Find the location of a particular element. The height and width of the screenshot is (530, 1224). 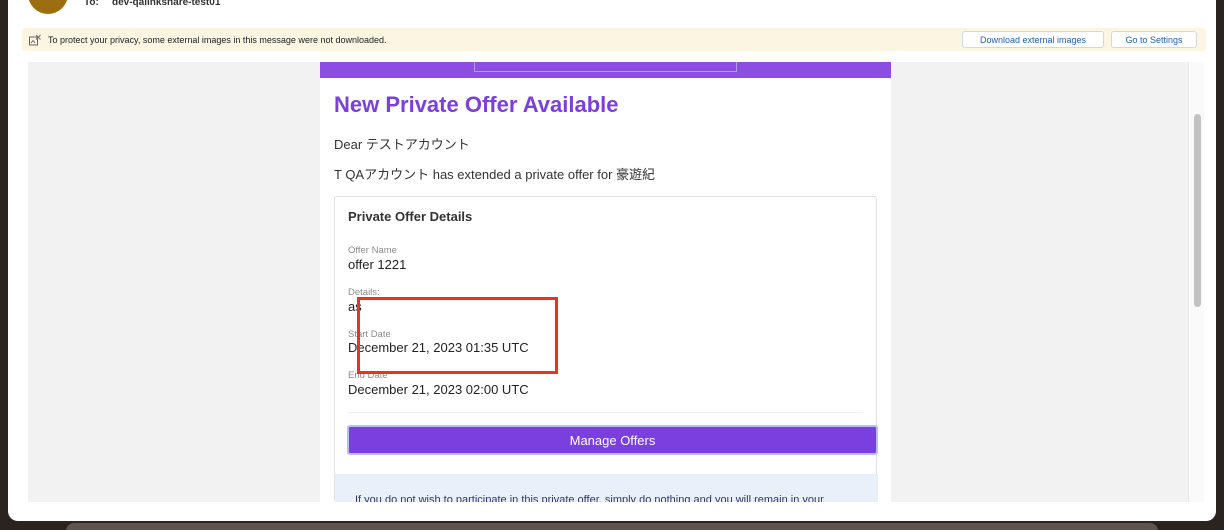

download-external-images-button: Download external images is located at coordinates (1033, 39).